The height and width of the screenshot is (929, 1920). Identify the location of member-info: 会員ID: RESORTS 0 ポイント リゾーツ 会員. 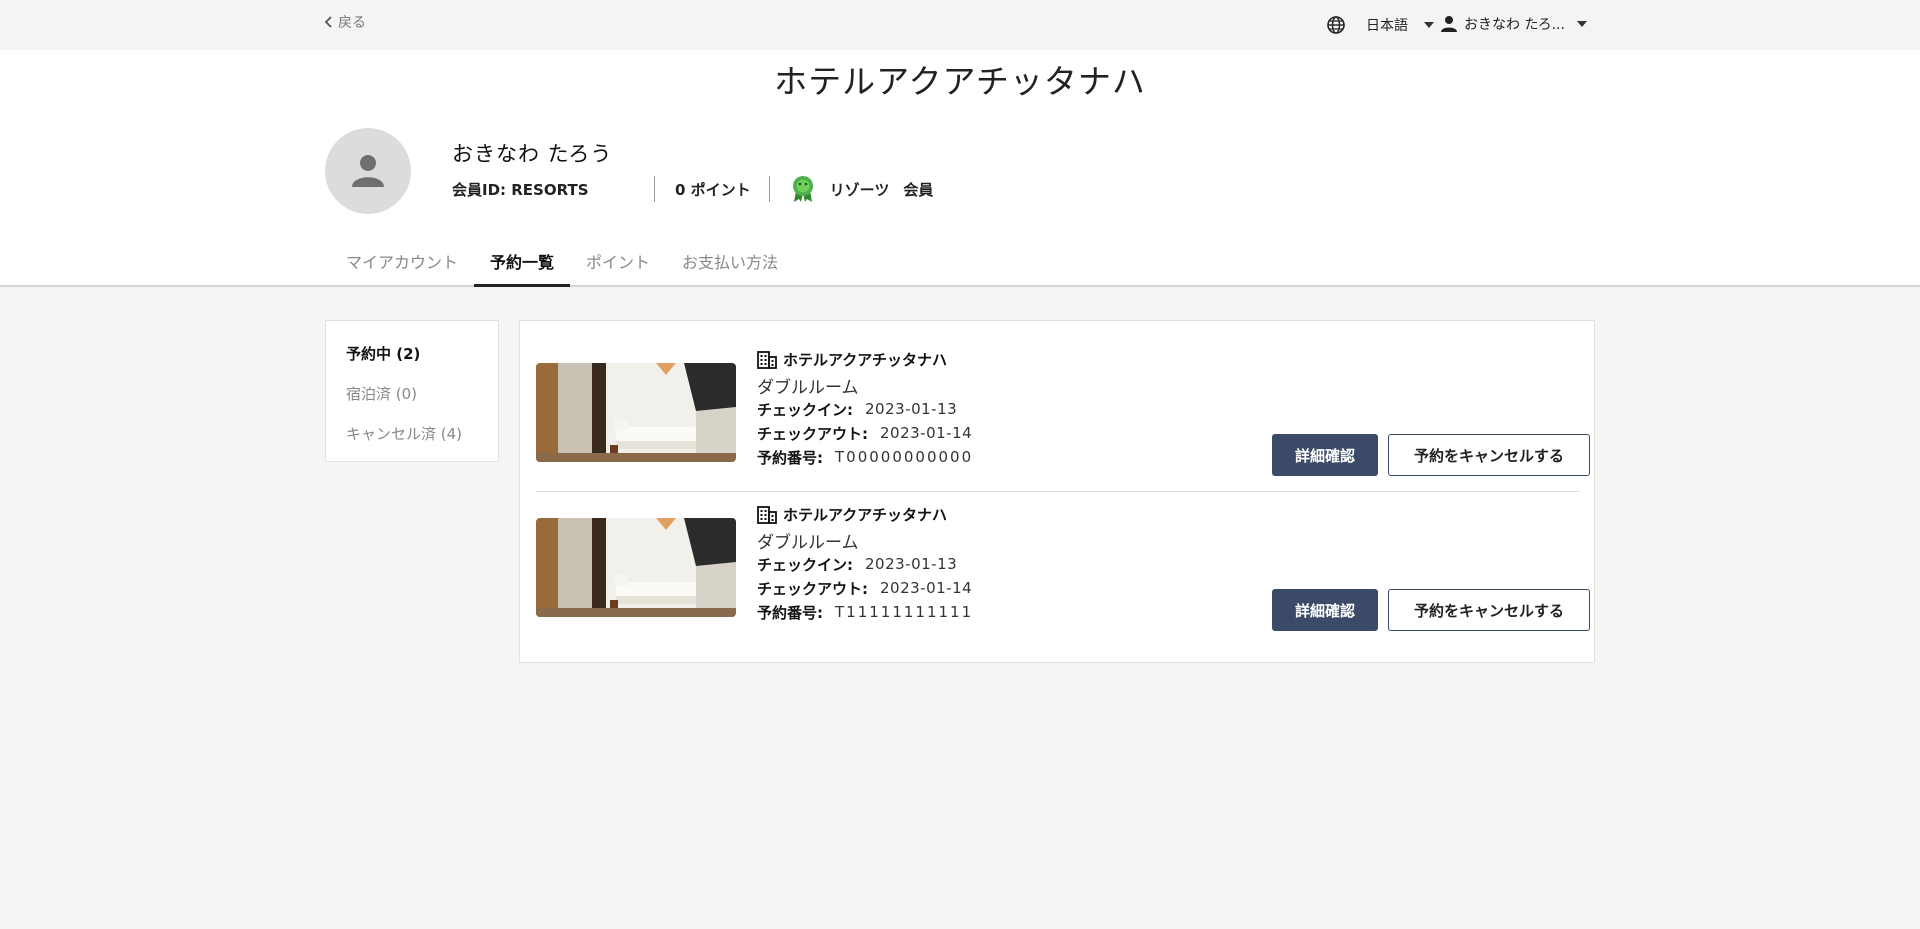
(692, 189).